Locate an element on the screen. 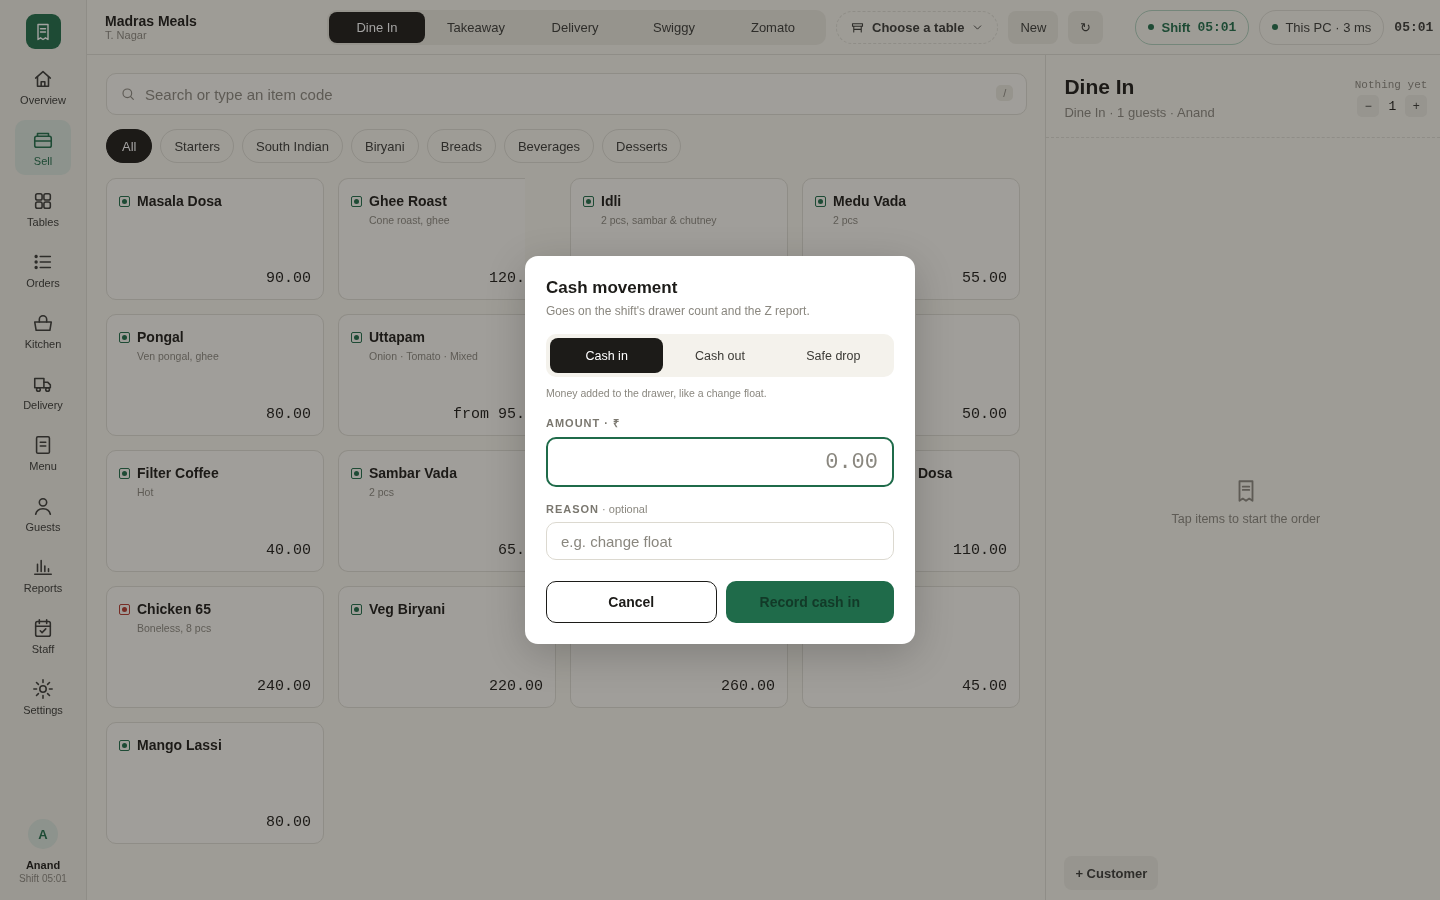 The width and height of the screenshot is (1440, 900). item-price: 120. is located at coordinates (507, 278).